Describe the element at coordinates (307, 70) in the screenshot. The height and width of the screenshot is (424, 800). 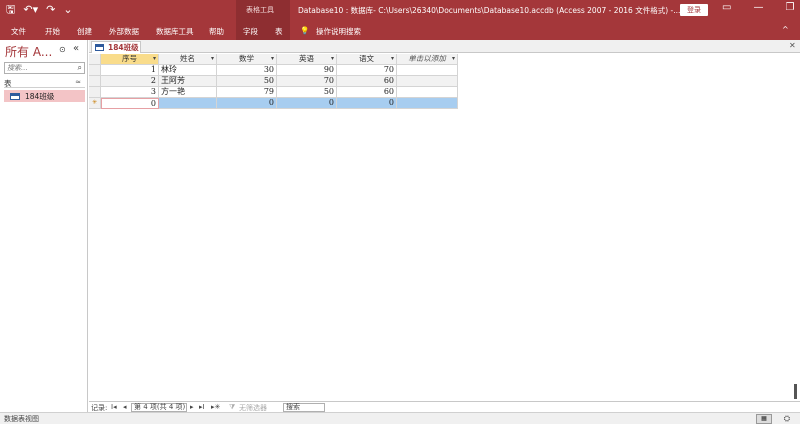
I see `cell-english: 90` at that location.